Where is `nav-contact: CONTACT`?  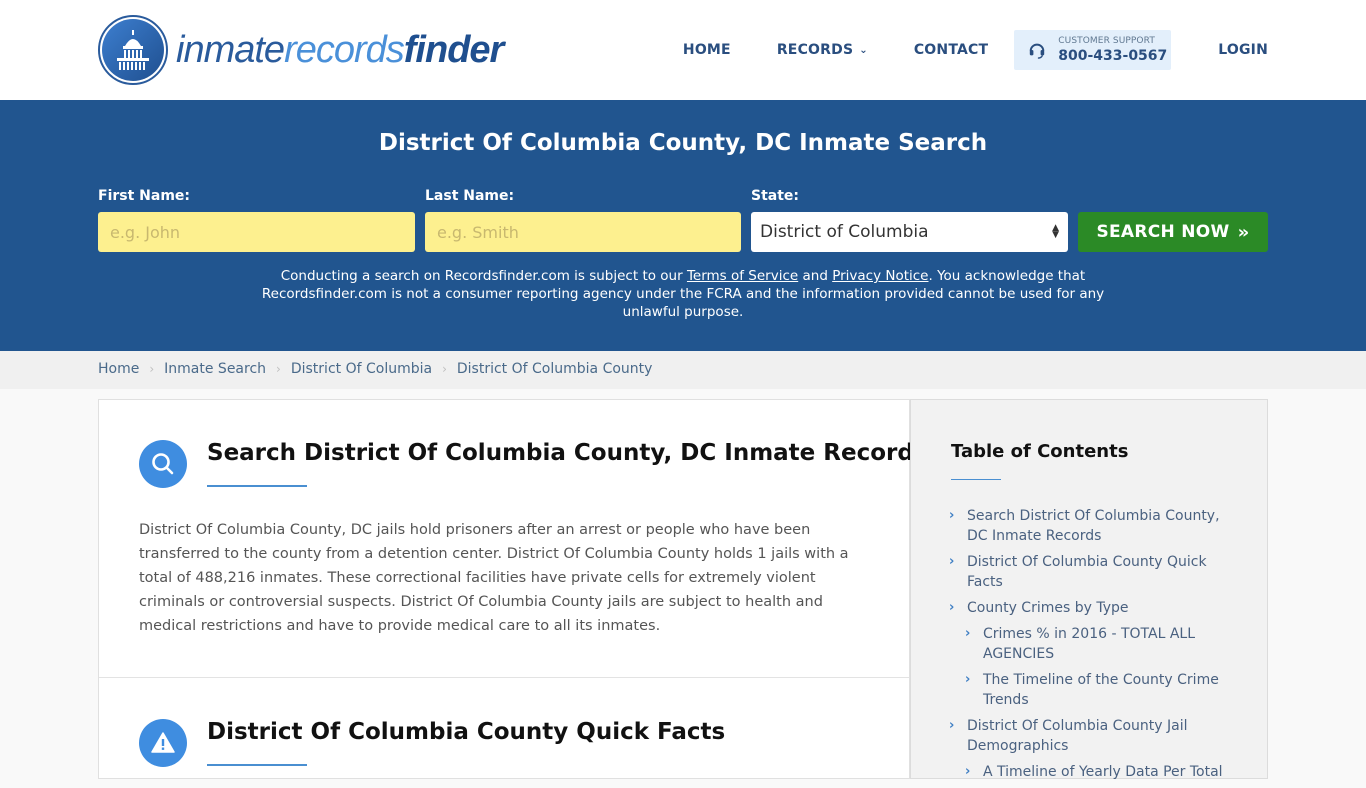 nav-contact: CONTACT is located at coordinates (951, 50).